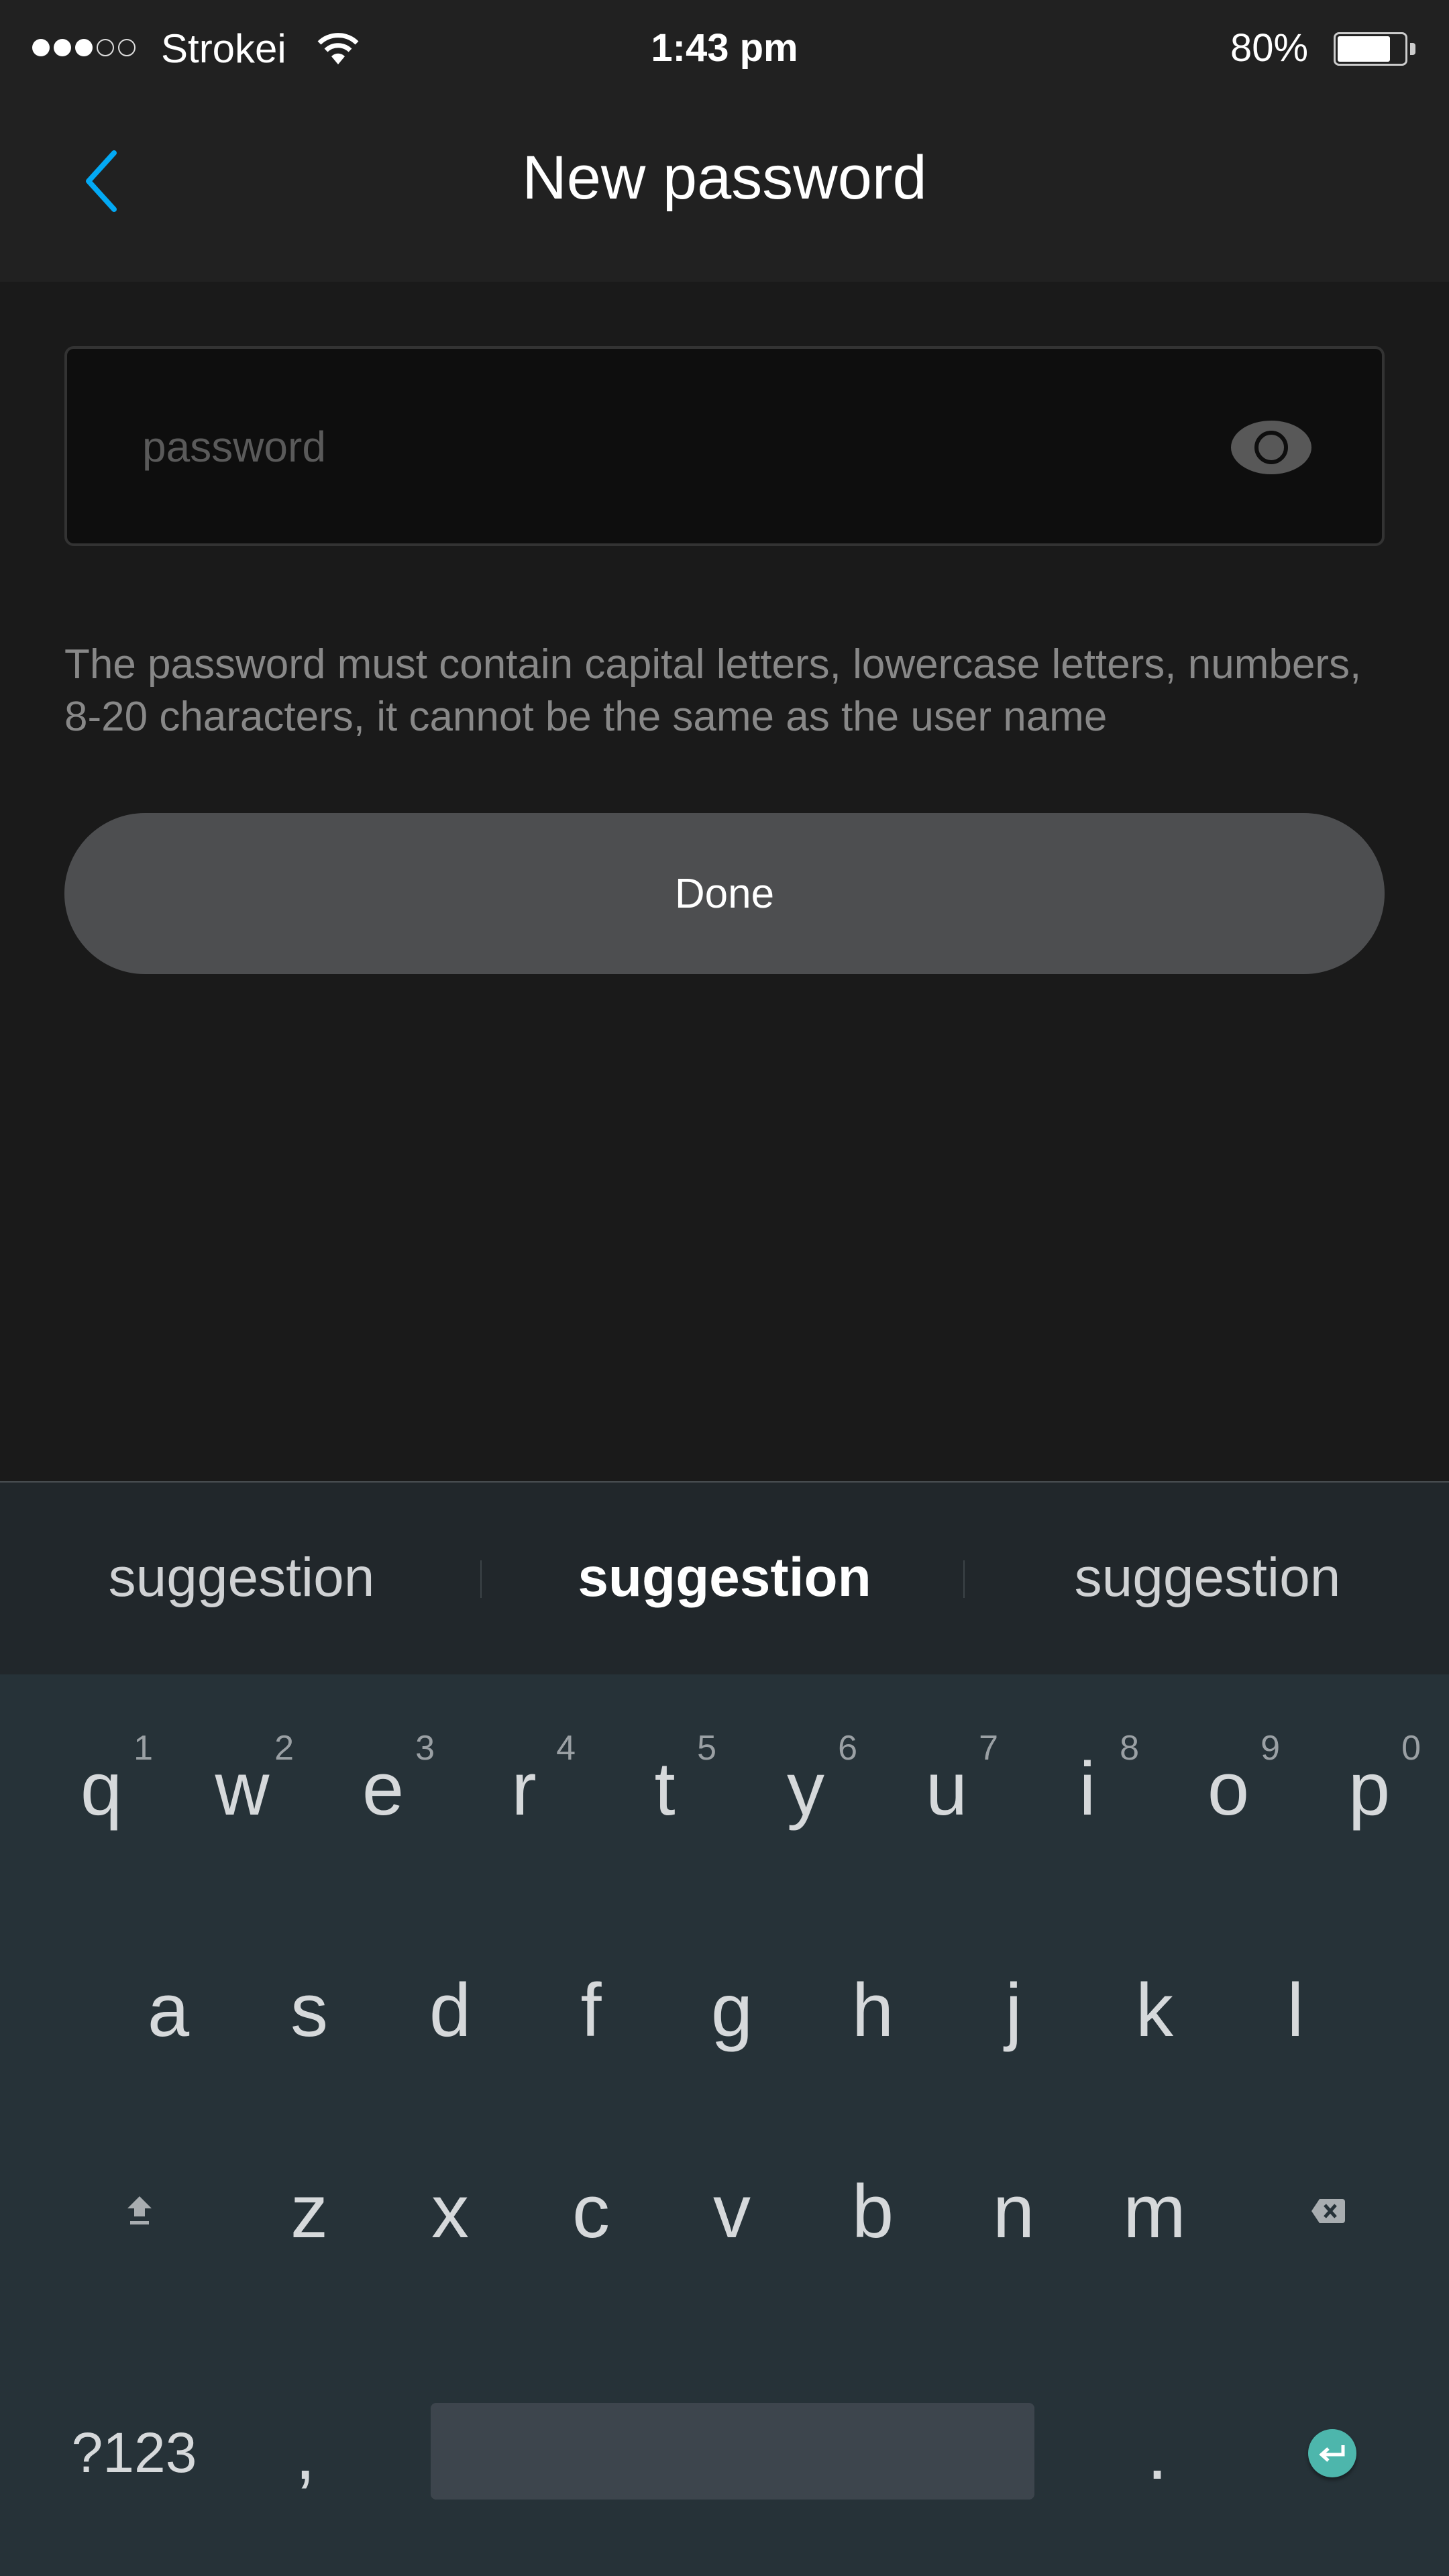 This screenshot has width=1449, height=2576. I want to click on shift-key, so click(139, 2211).